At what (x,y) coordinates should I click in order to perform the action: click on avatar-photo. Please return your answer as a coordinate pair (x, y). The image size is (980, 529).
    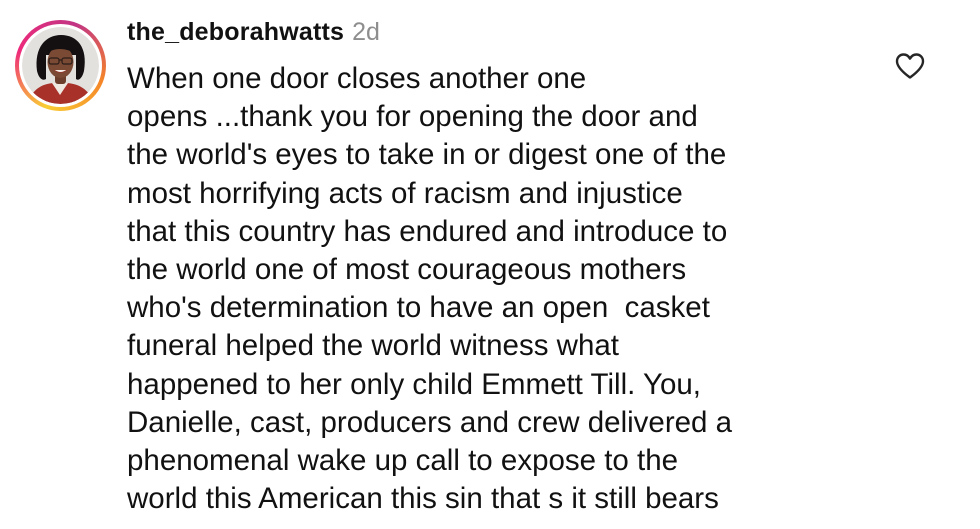
    Looking at the image, I should click on (60, 65).